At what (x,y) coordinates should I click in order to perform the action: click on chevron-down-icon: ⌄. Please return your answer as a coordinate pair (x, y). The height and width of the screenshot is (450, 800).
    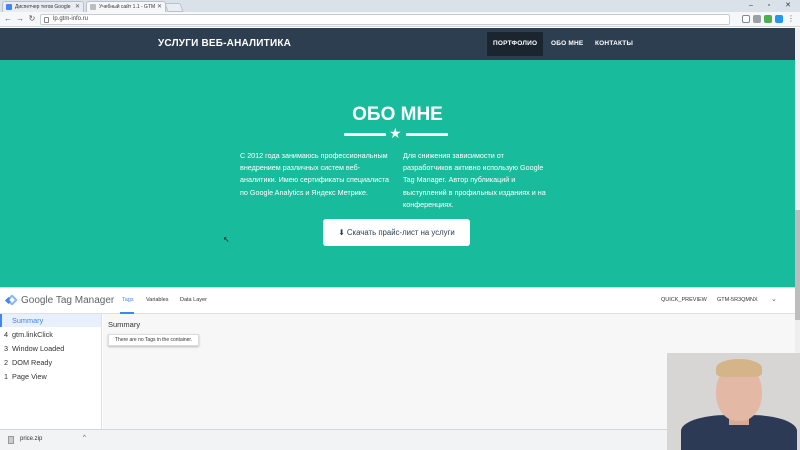
    Looking at the image, I should click on (774, 299).